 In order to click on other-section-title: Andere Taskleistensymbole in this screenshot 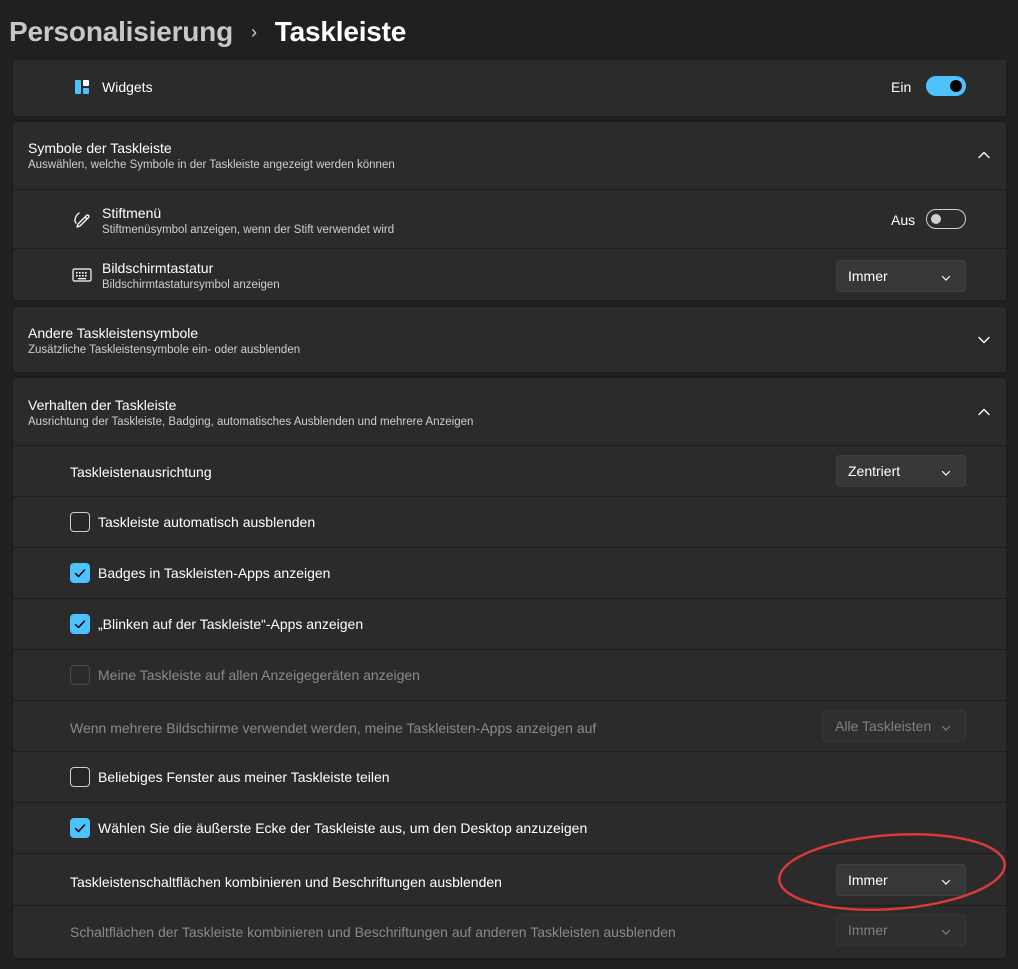, I will do `click(113, 333)`.